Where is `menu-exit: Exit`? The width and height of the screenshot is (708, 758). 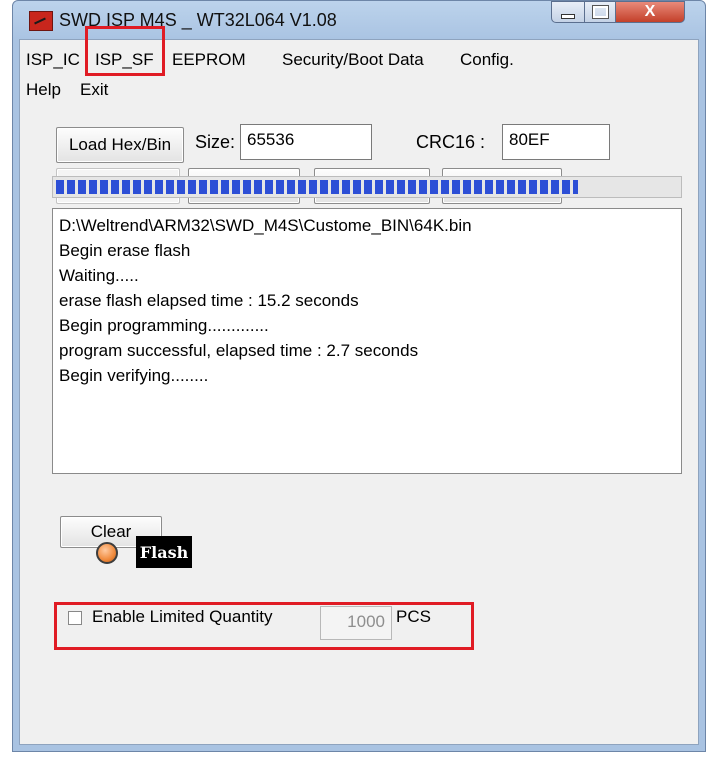
menu-exit: Exit is located at coordinates (94, 90).